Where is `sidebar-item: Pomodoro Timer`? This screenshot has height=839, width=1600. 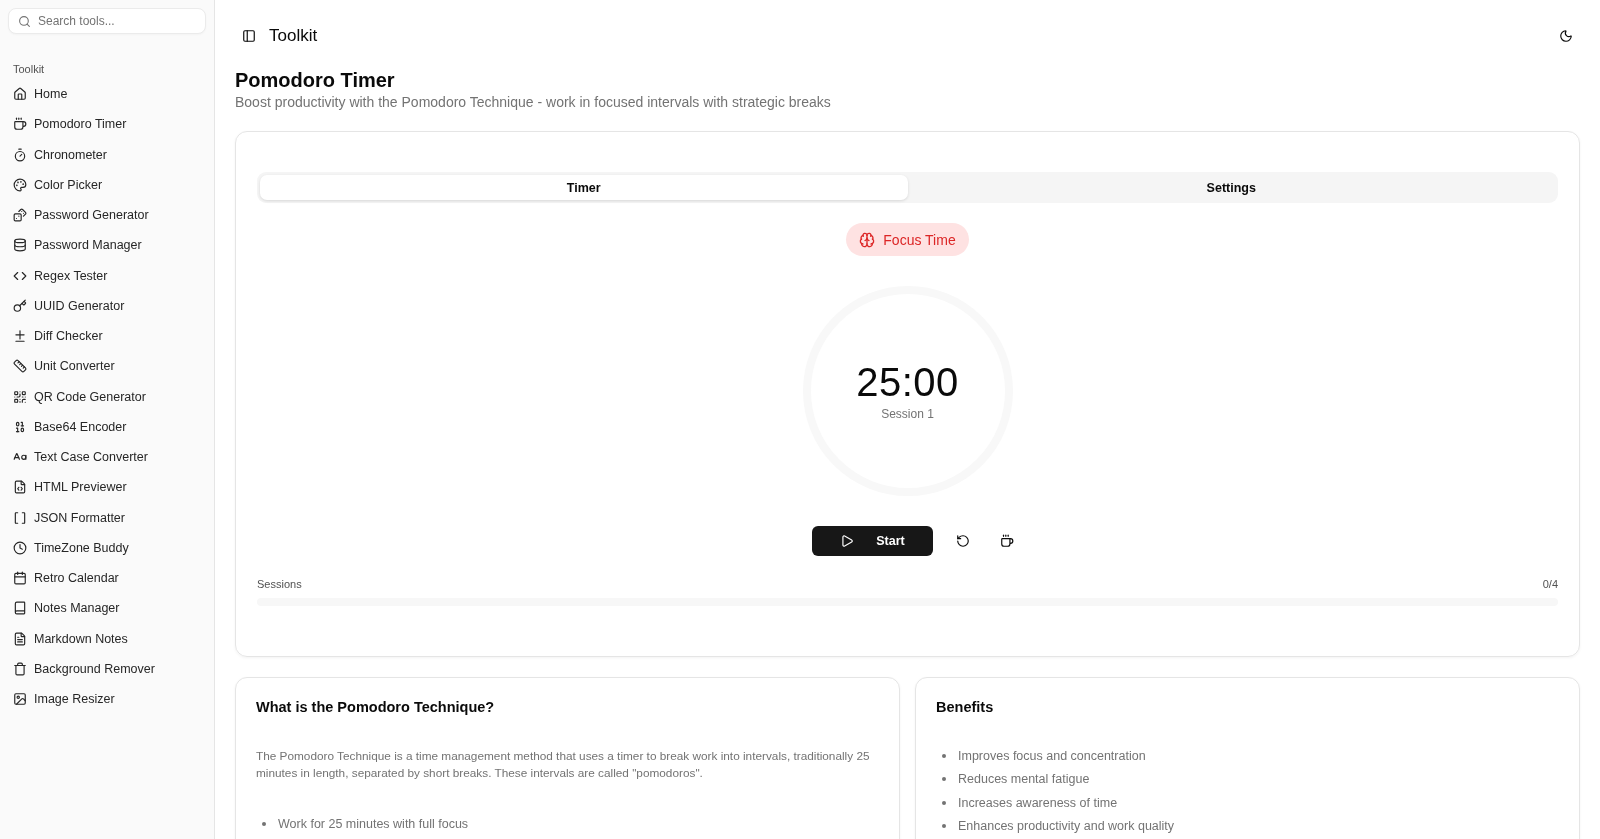 sidebar-item: Pomodoro Timer is located at coordinates (107, 124).